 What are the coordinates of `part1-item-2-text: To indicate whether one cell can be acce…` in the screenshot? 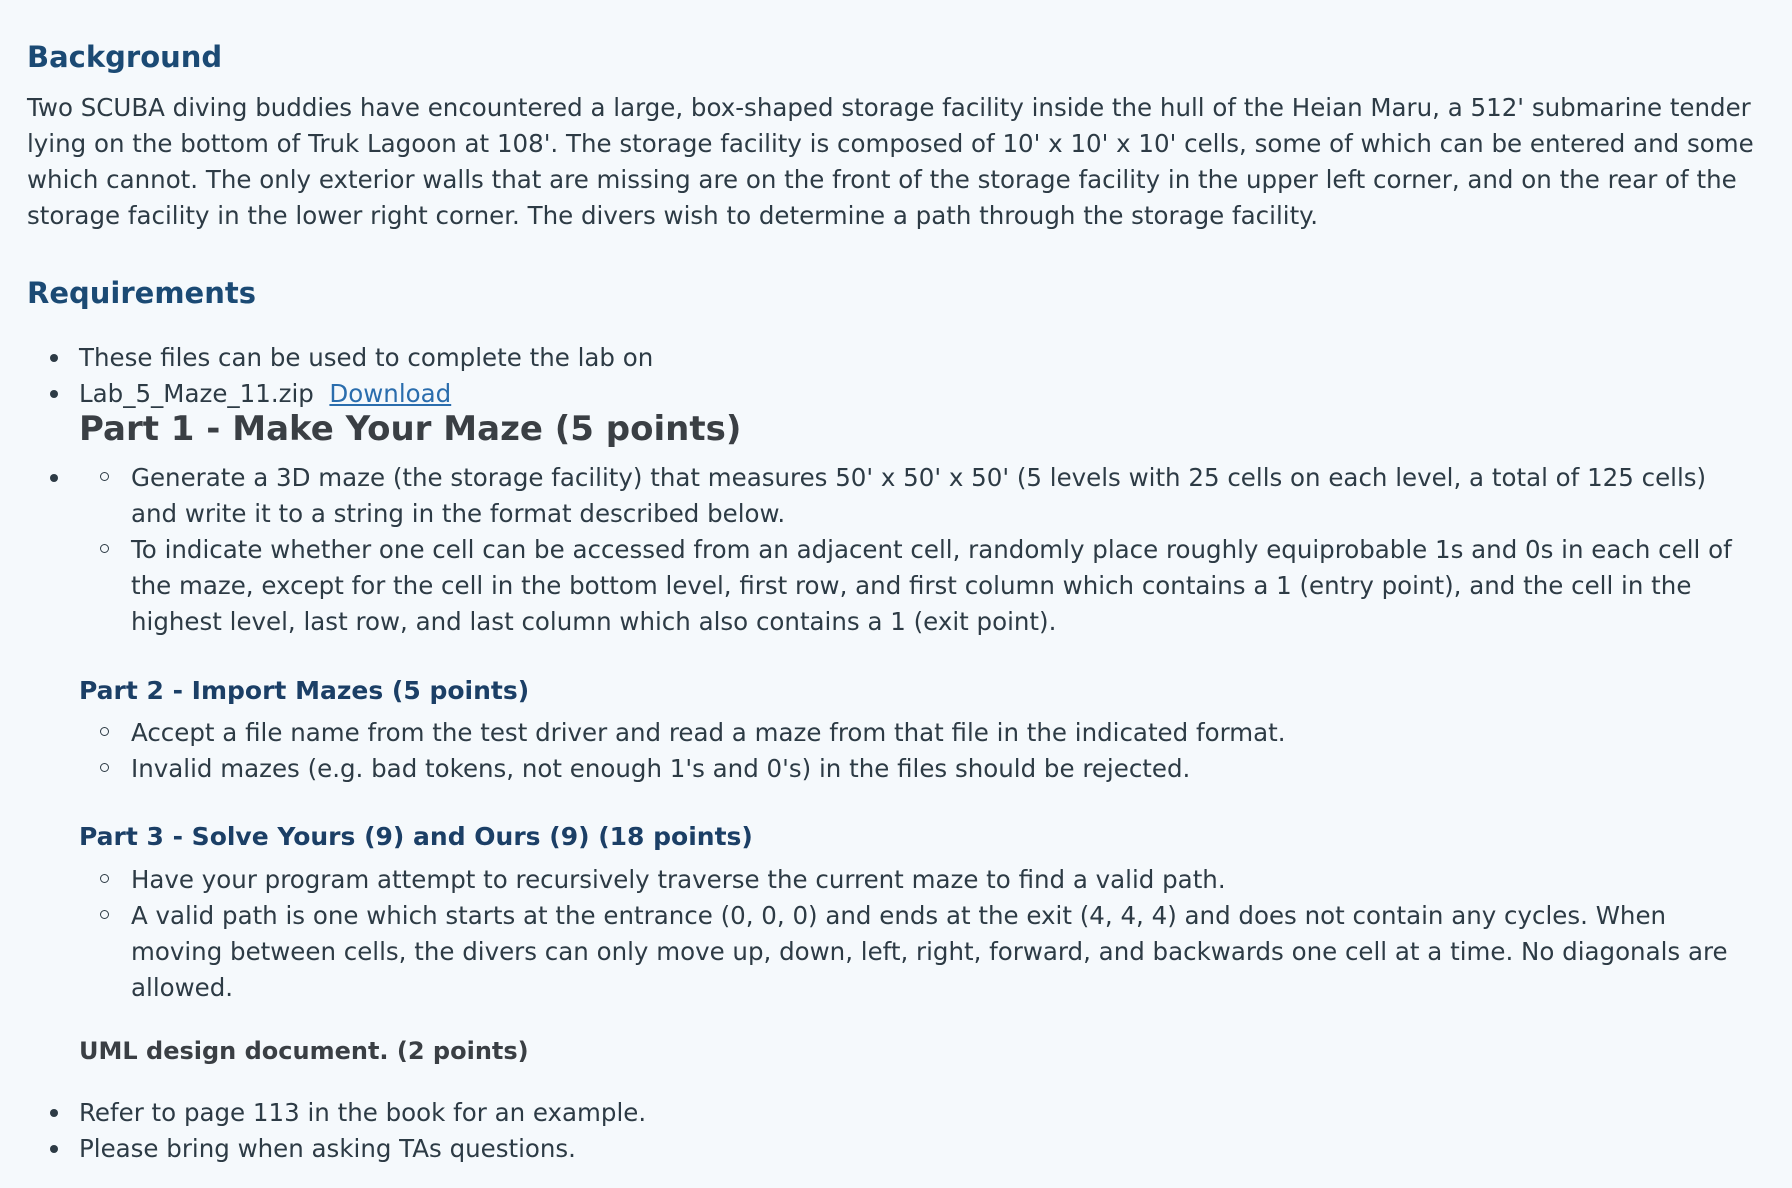 It's located at (931, 585).